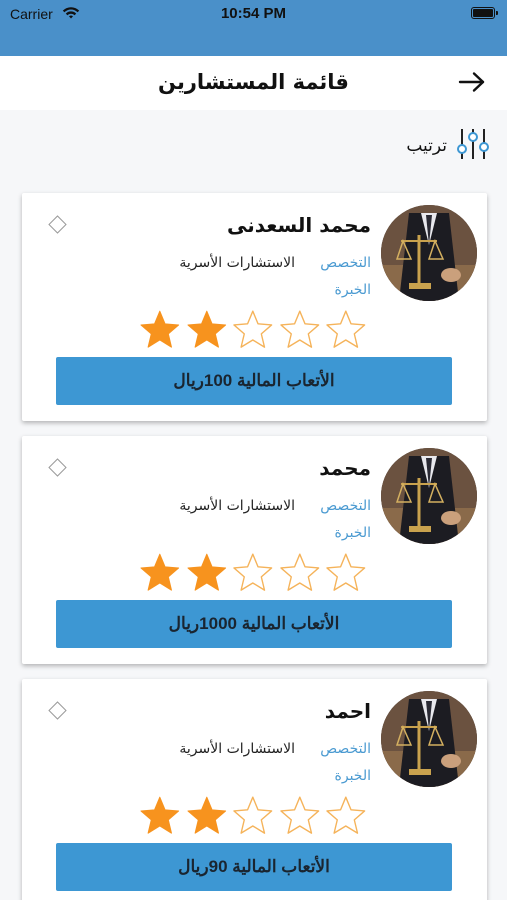 Image resolution: width=507 pixels, height=900 pixels. Describe the element at coordinates (426, 146) in the screenshot. I see `sort-label: ترتيب` at that location.